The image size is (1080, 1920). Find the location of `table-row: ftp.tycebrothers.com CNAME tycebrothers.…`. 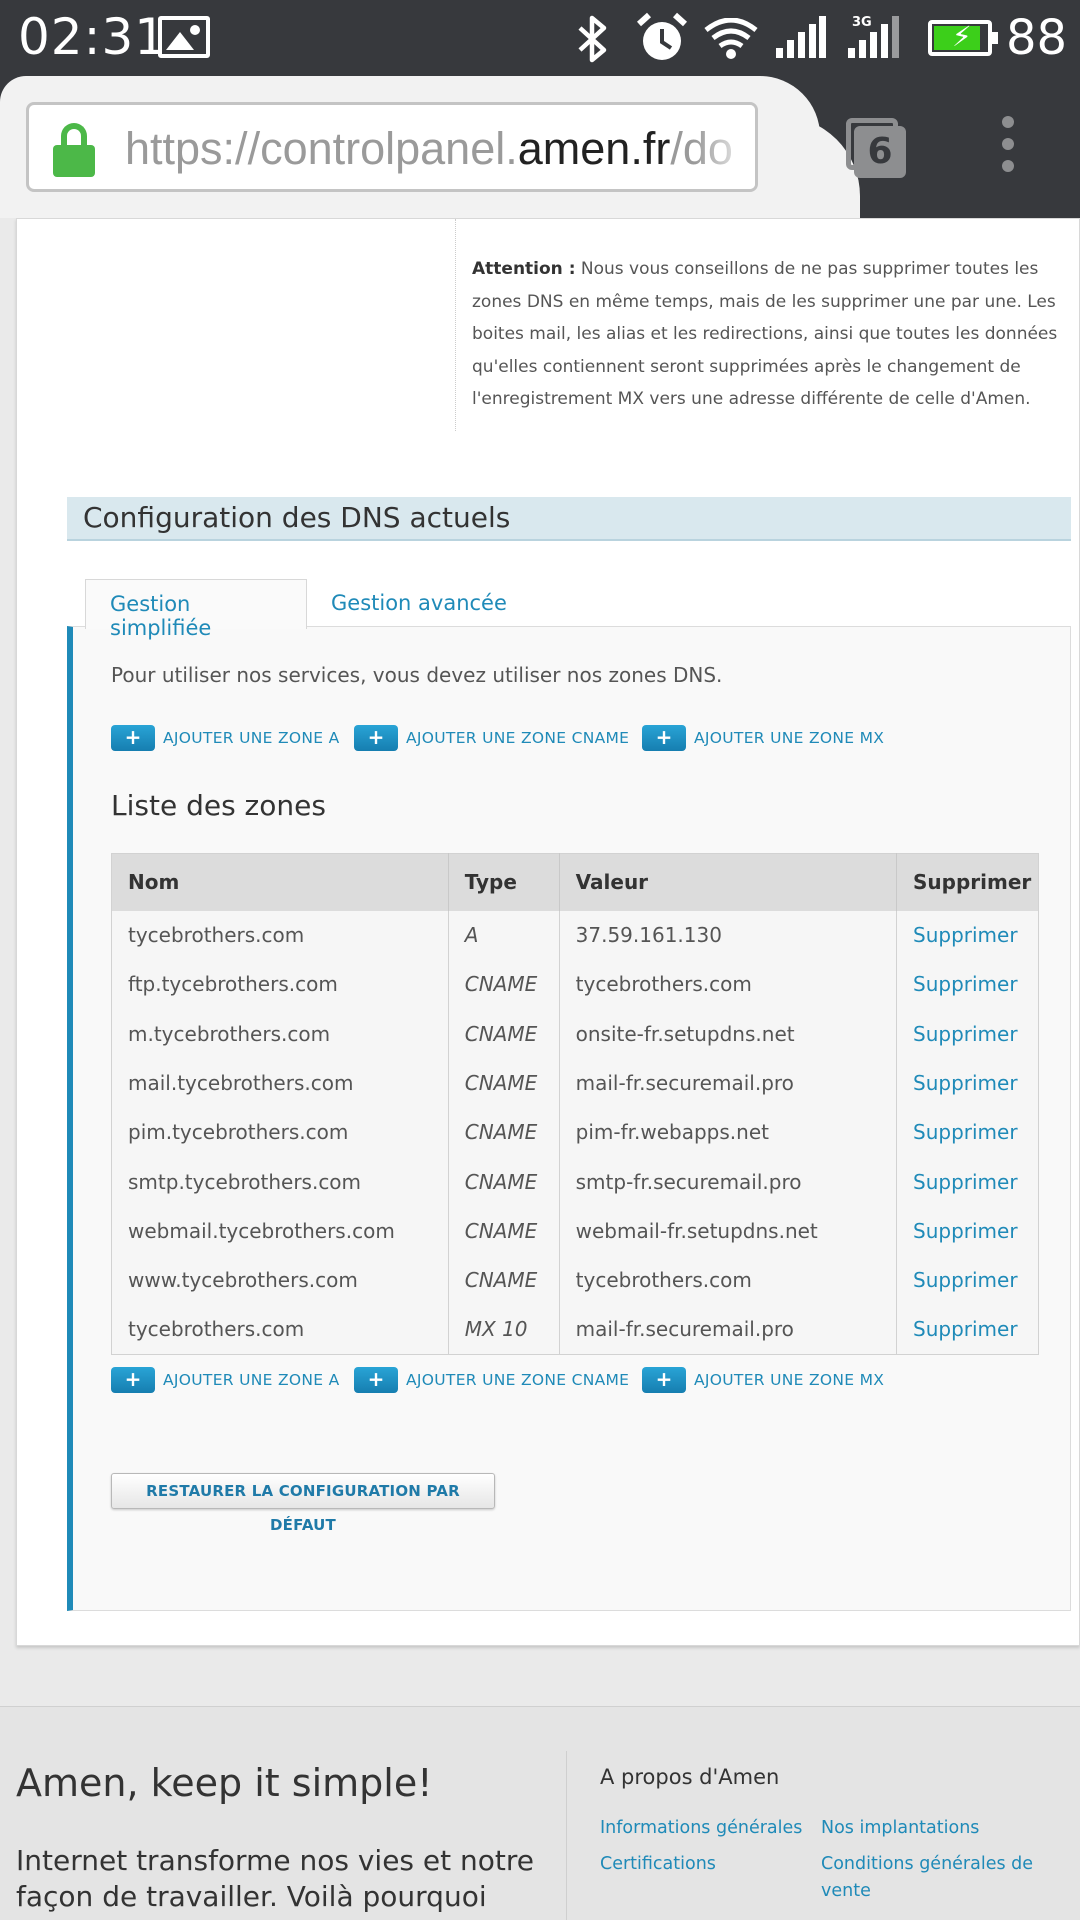

table-row: ftp.tycebrothers.com CNAME tycebrothers.… is located at coordinates (575, 984).